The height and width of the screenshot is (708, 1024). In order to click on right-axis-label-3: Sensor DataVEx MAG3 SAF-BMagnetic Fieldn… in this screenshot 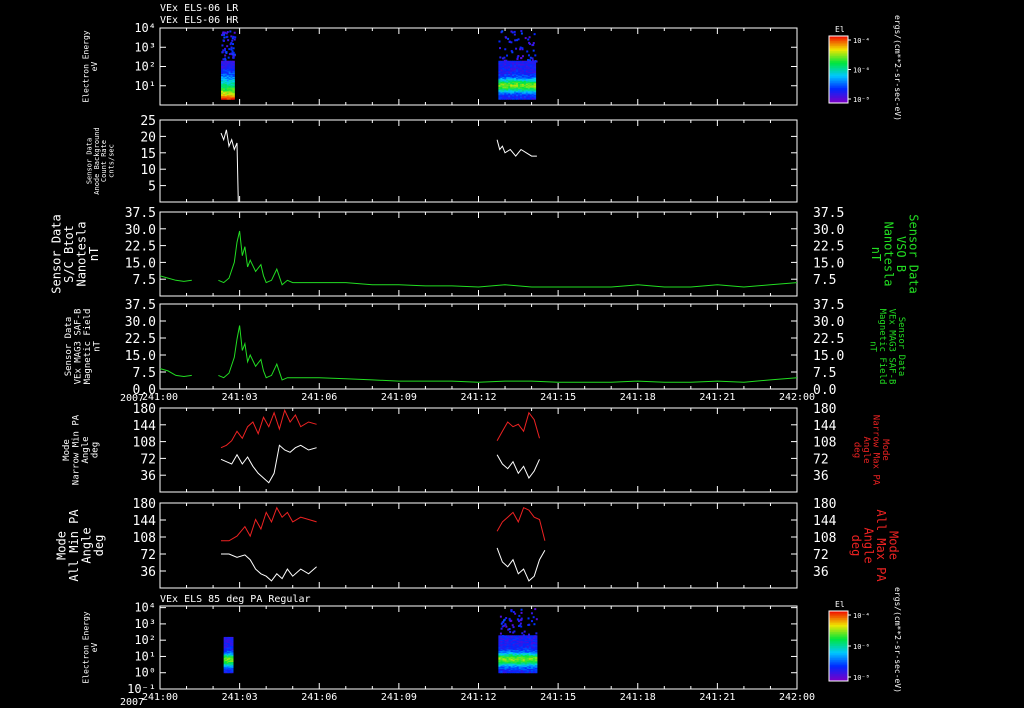, I will do `click(887, 347)`.